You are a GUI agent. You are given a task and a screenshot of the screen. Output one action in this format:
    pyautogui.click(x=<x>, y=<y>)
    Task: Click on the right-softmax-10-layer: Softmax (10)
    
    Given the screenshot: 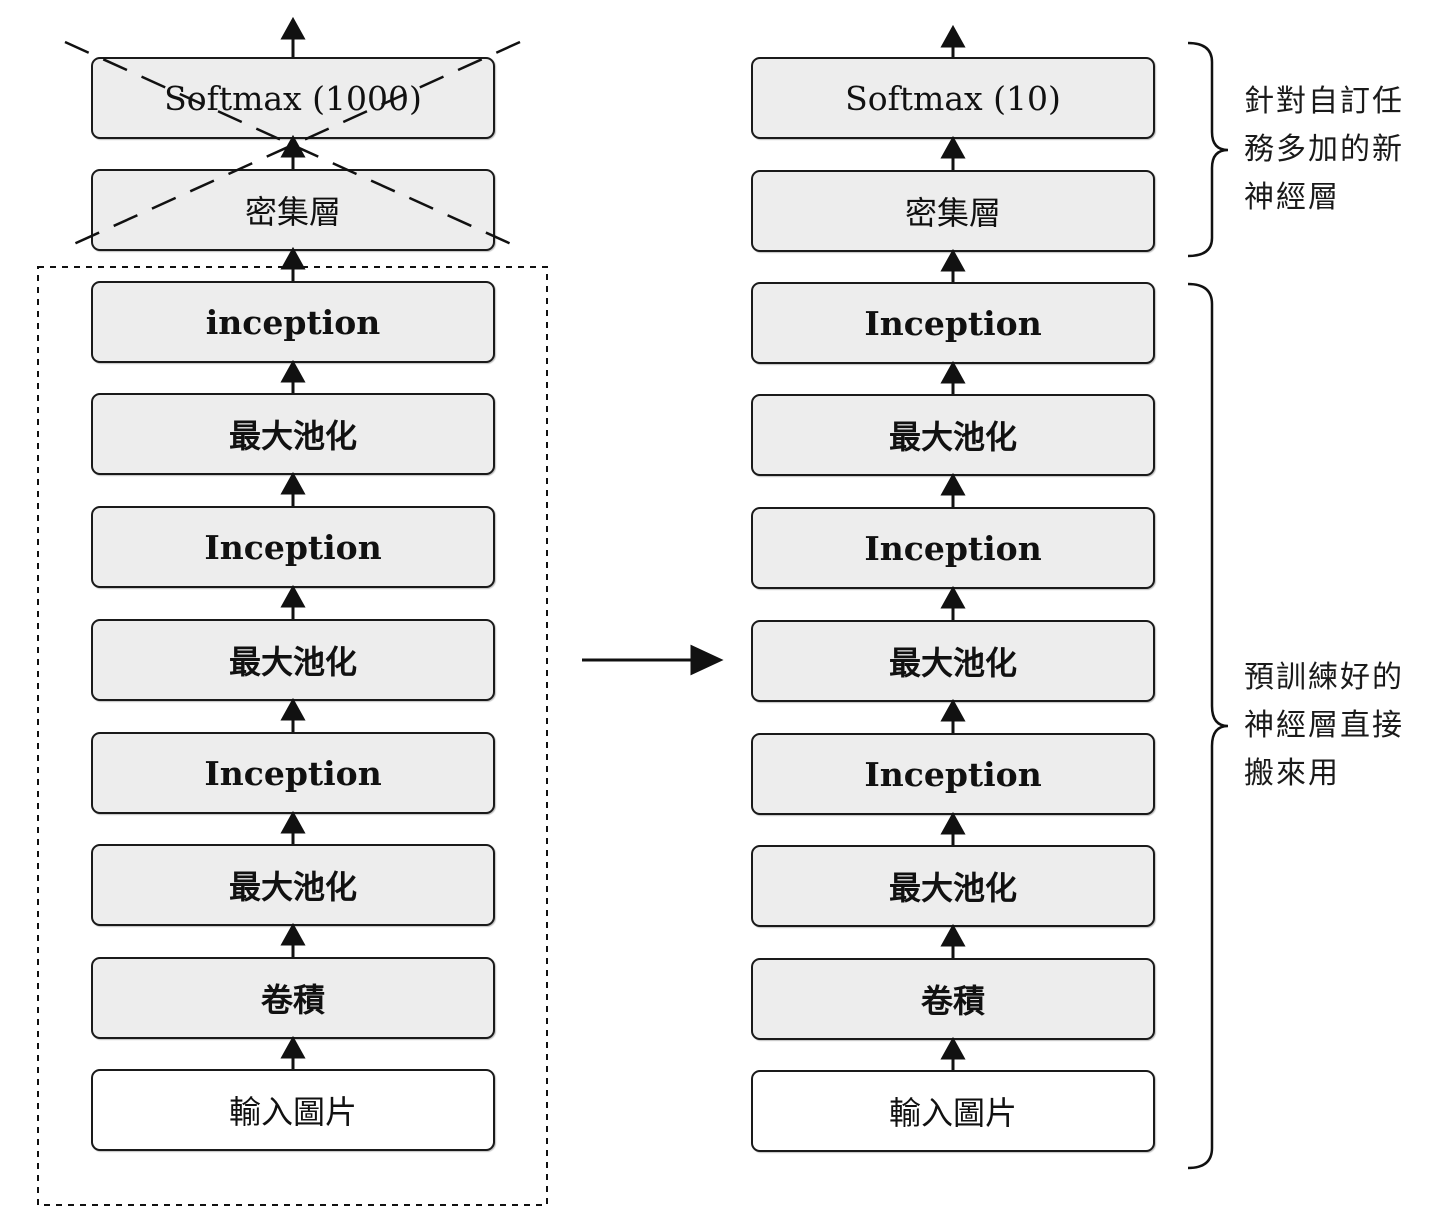 What is the action you would take?
    pyautogui.click(x=953, y=98)
    